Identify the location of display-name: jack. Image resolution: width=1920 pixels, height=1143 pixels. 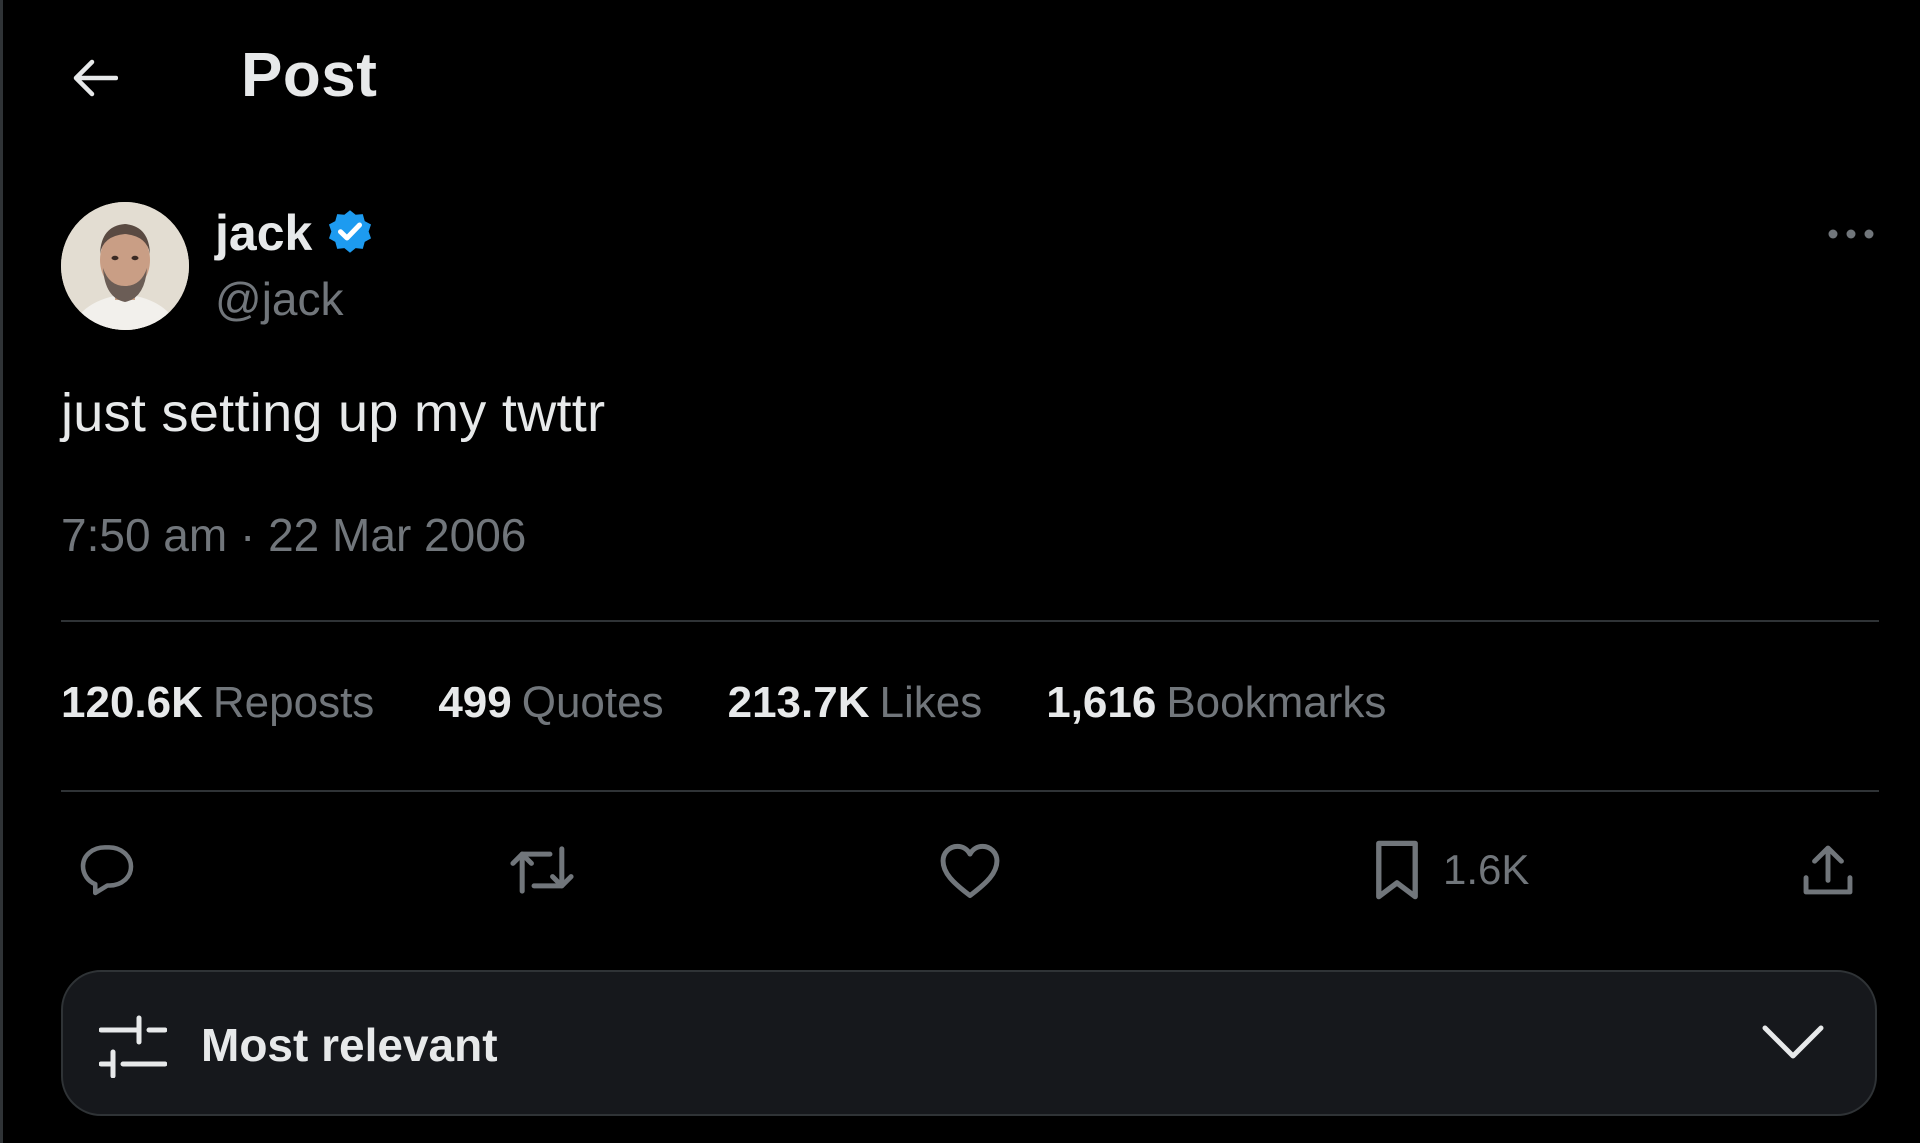
(263, 233).